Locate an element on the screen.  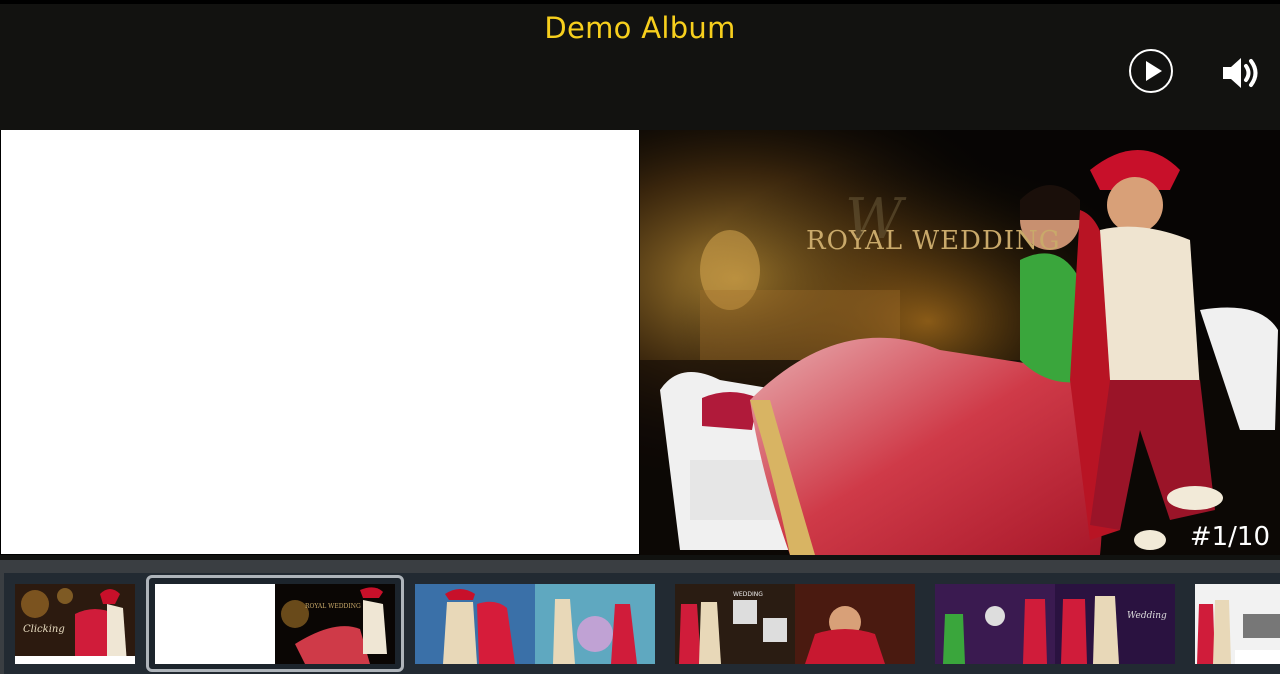
thumbnail-1: Clicking is located at coordinates (75, 624).